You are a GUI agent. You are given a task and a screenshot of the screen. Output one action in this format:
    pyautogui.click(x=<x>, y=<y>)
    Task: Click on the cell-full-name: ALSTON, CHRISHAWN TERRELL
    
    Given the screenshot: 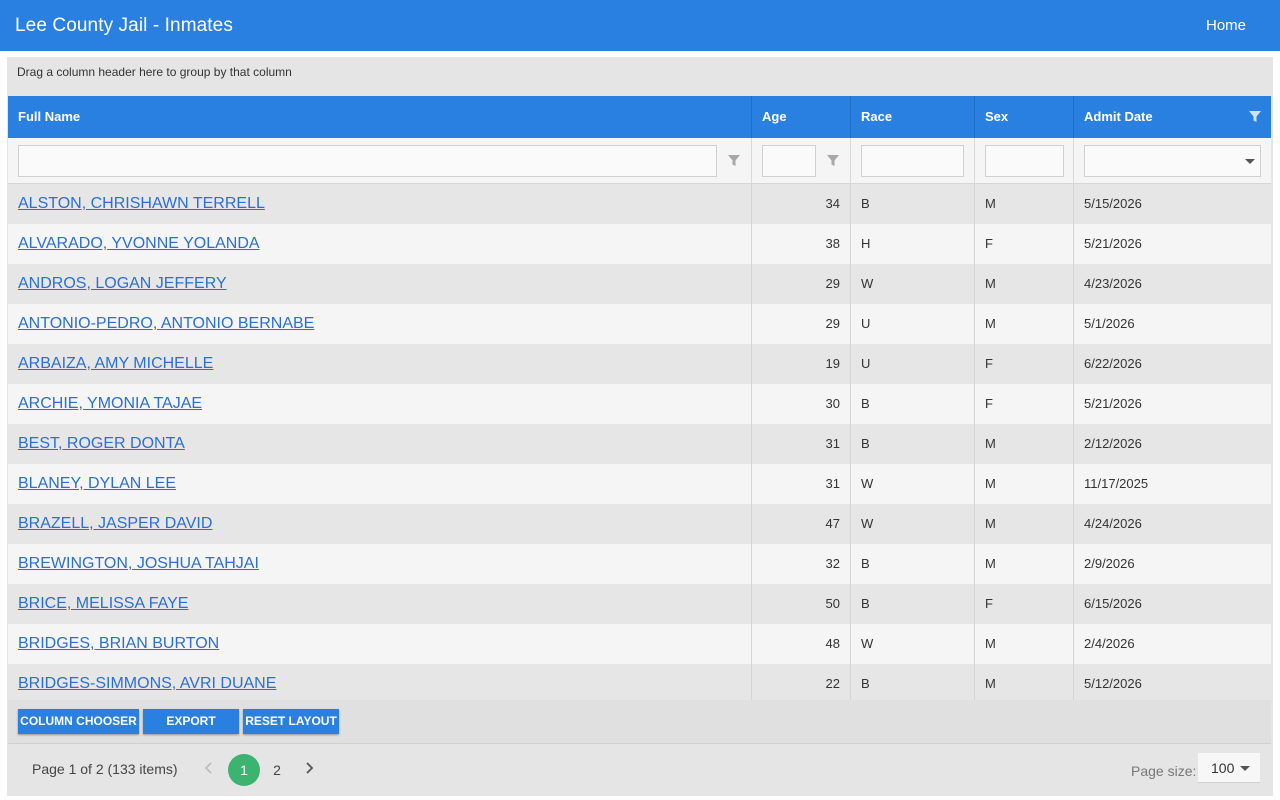 What is the action you would take?
    pyautogui.click(x=380, y=204)
    